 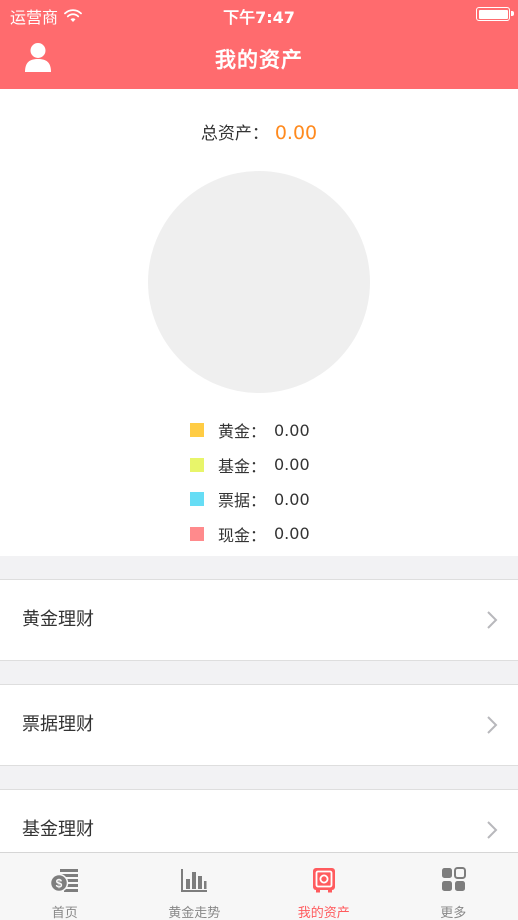 What do you see at coordinates (296, 133) in the screenshot?
I see `total-assets-value: 0.00` at bounding box center [296, 133].